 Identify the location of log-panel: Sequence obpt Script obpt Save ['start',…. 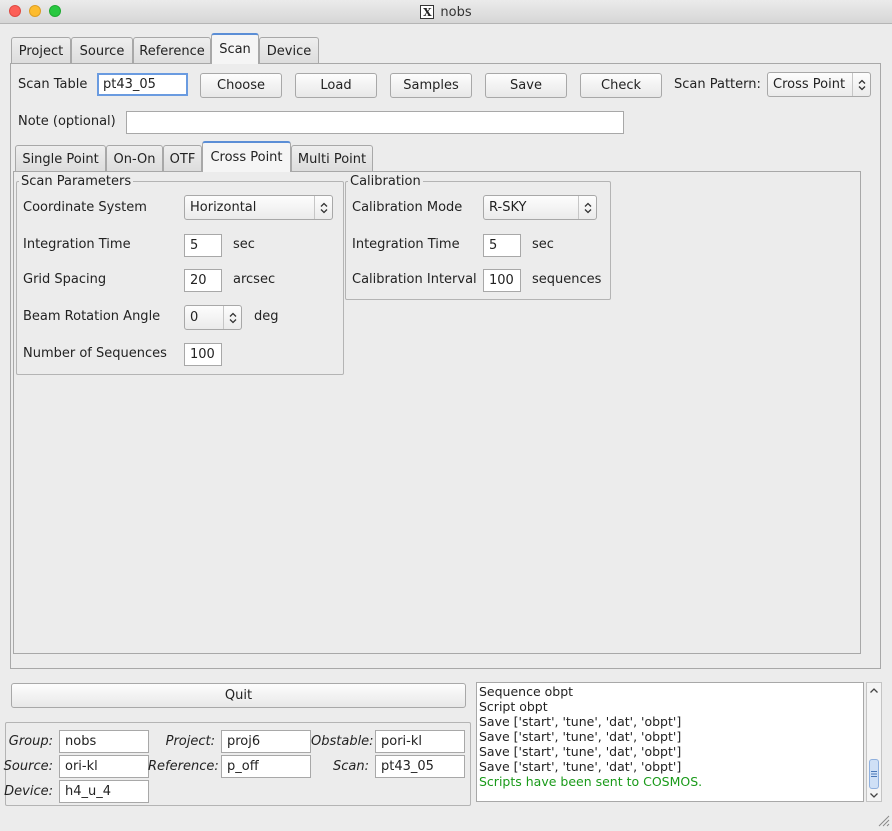
(670, 742).